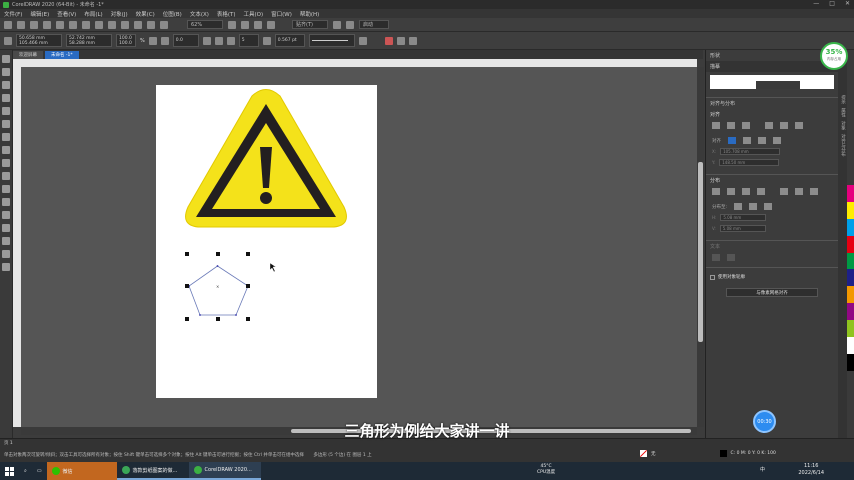 This screenshot has height=480, width=854. I want to click on lock-ratio-icon, so click(152, 40).